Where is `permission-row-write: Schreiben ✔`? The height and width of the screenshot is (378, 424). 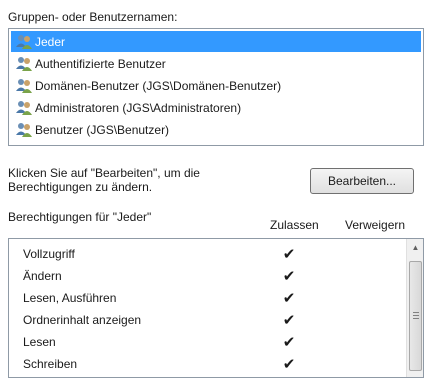
permission-row-write: Schreiben ✔ is located at coordinates (213, 364).